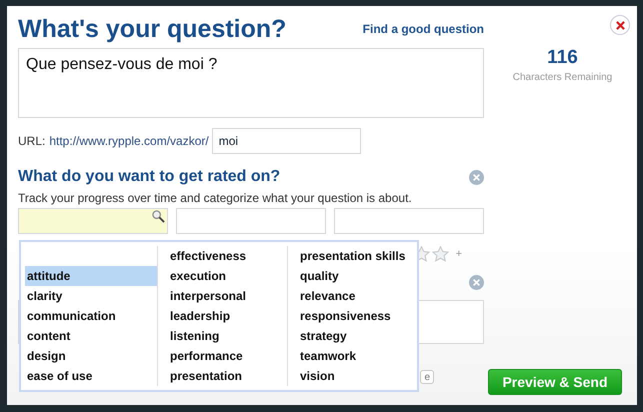  What do you see at coordinates (149, 177) in the screenshot?
I see `section-heading: What do you want to get rated on?` at bounding box center [149, 177].